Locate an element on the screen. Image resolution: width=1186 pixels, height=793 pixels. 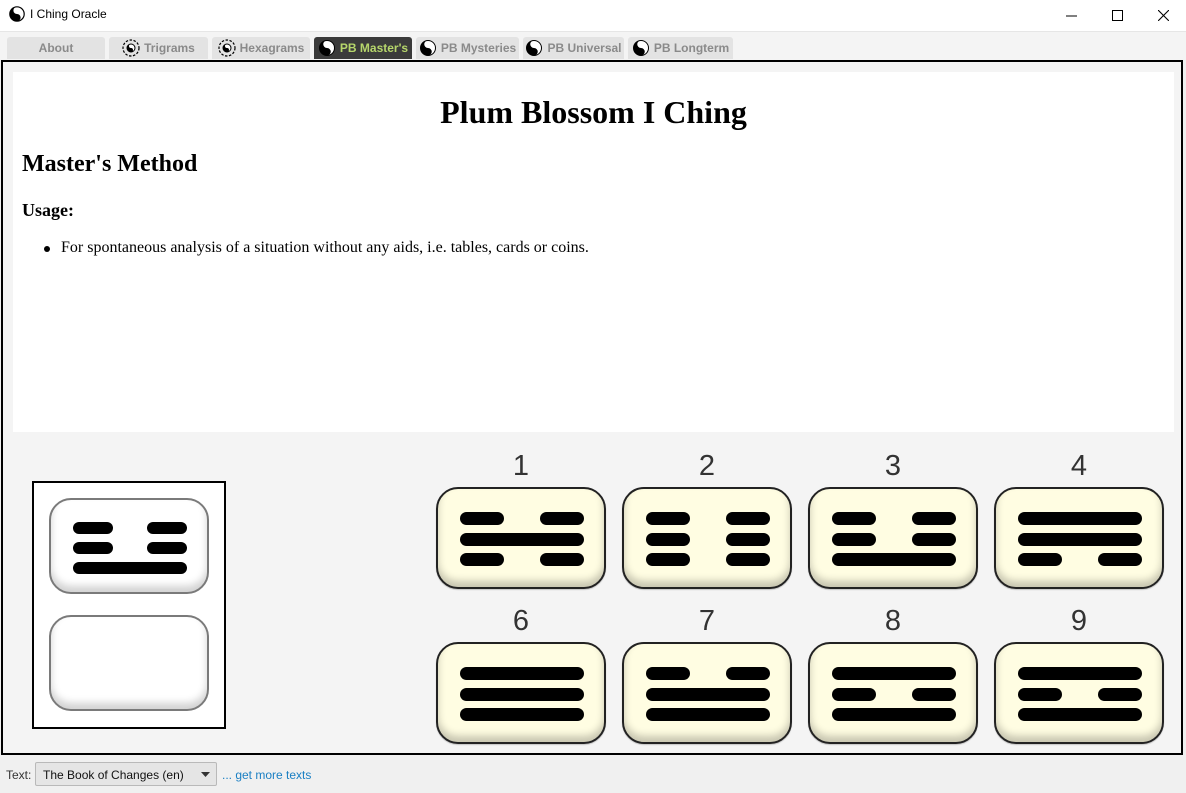
trigram-number: 9 is located at coordinates (1079, 621).